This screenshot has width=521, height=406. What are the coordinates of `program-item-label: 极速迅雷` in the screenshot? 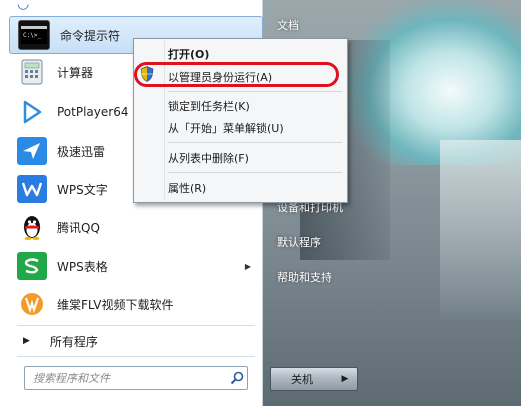 It's located at (81, 151).